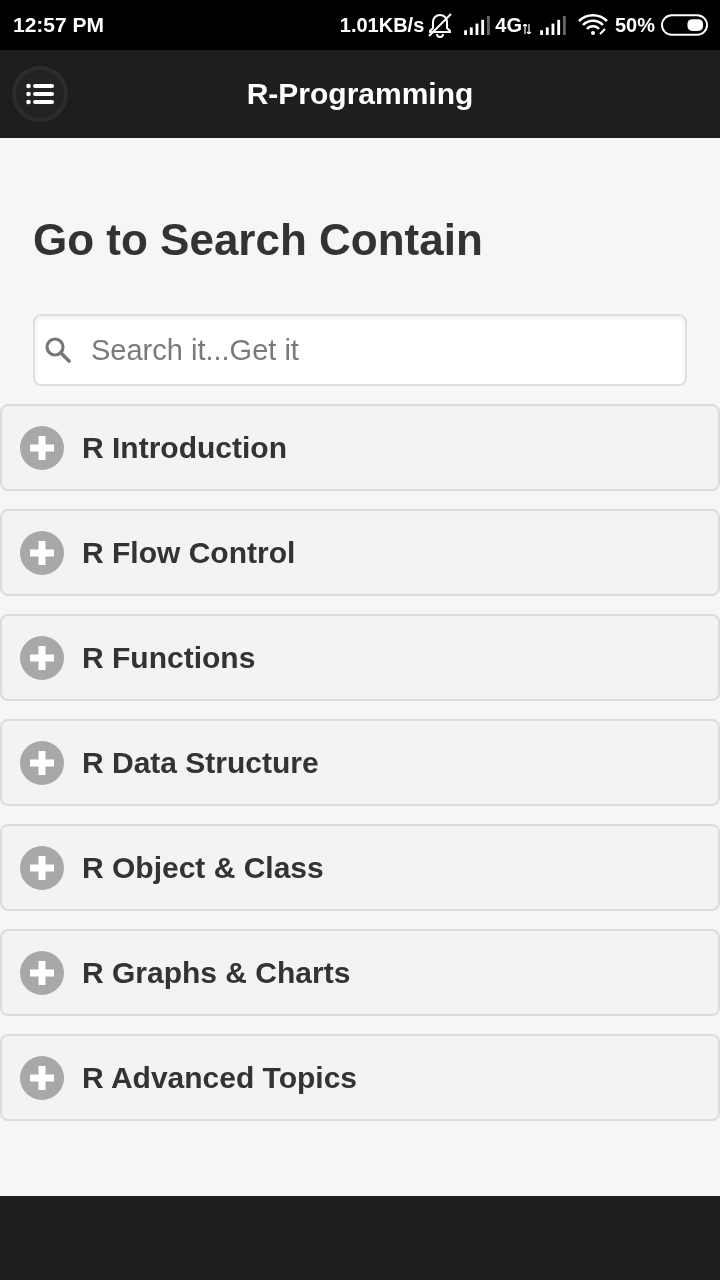 The height and width of the screenshot is (1280, 720). What do you see at coordinates (184, 447) in the screenshot?
I see `section-title: R Introduction` at bounding box center [184, 447].